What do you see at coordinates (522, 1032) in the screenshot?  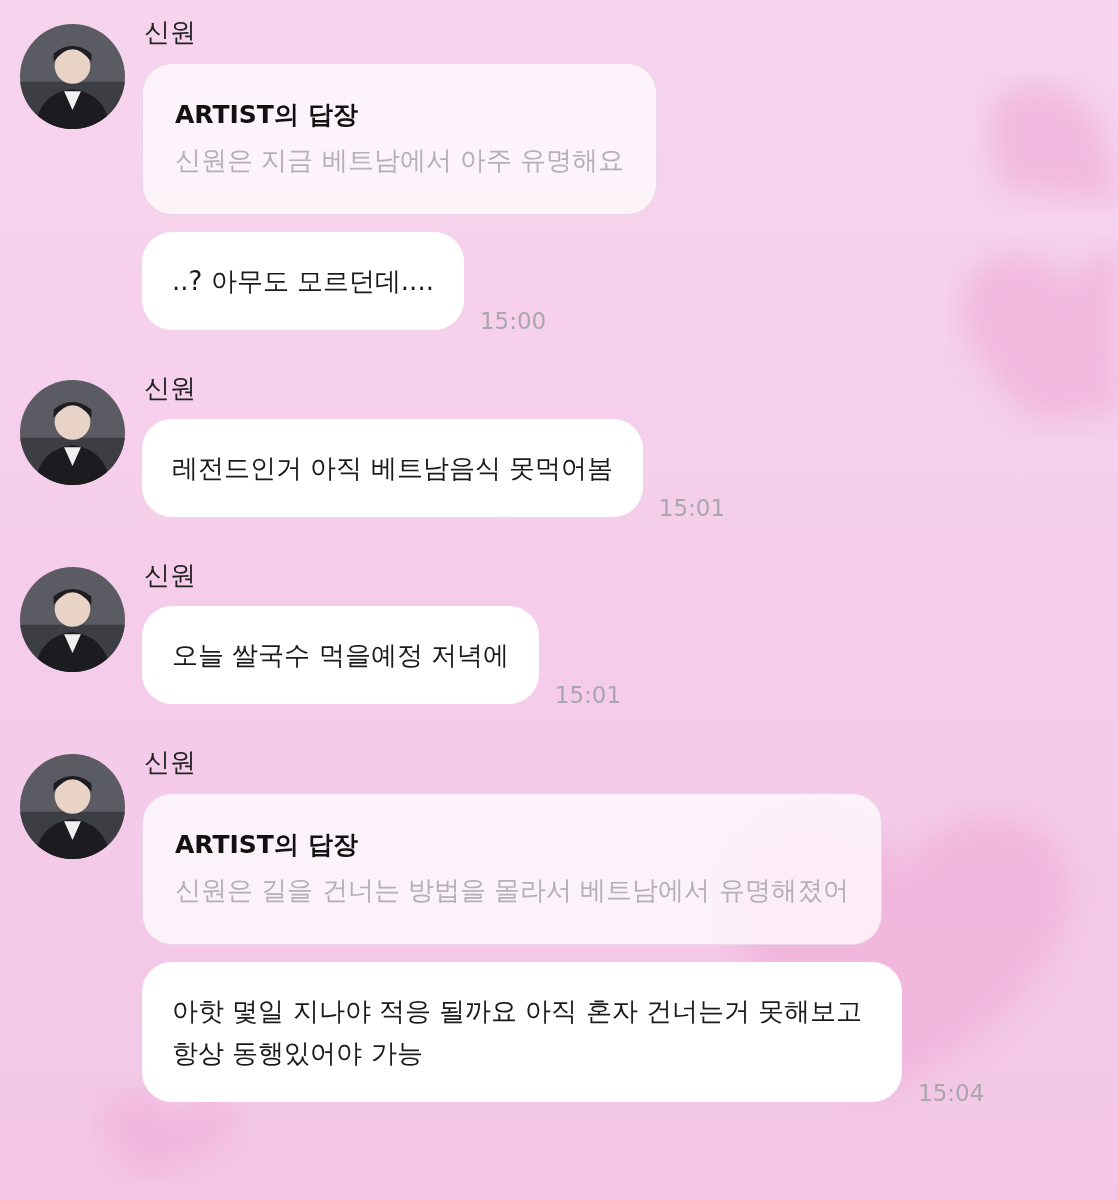 I see `message-bubble: 아핫 몇일 지나야 적응 될까요 아직 혼자 건너는거 못해보고 항상 동행있어야 가능` at bounding box center [522, 1032].